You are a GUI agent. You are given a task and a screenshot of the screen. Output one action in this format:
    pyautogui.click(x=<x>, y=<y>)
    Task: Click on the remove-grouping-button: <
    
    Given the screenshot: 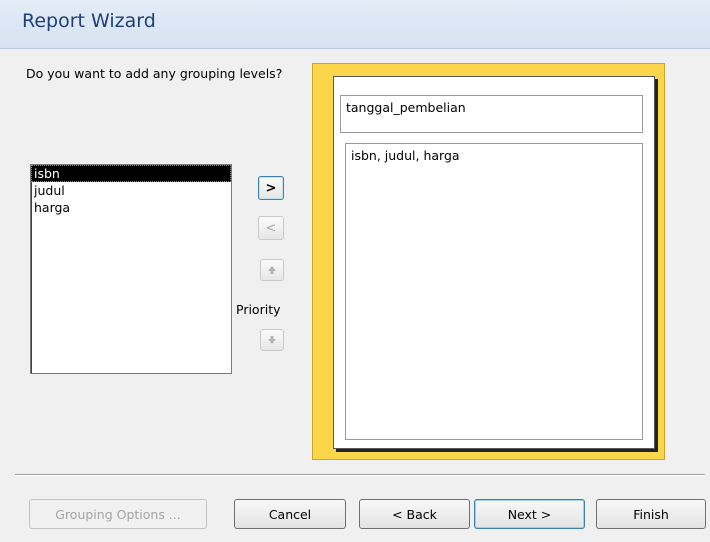 What is the action you would take?
    pyautogui.click(x=271, y=228)
    